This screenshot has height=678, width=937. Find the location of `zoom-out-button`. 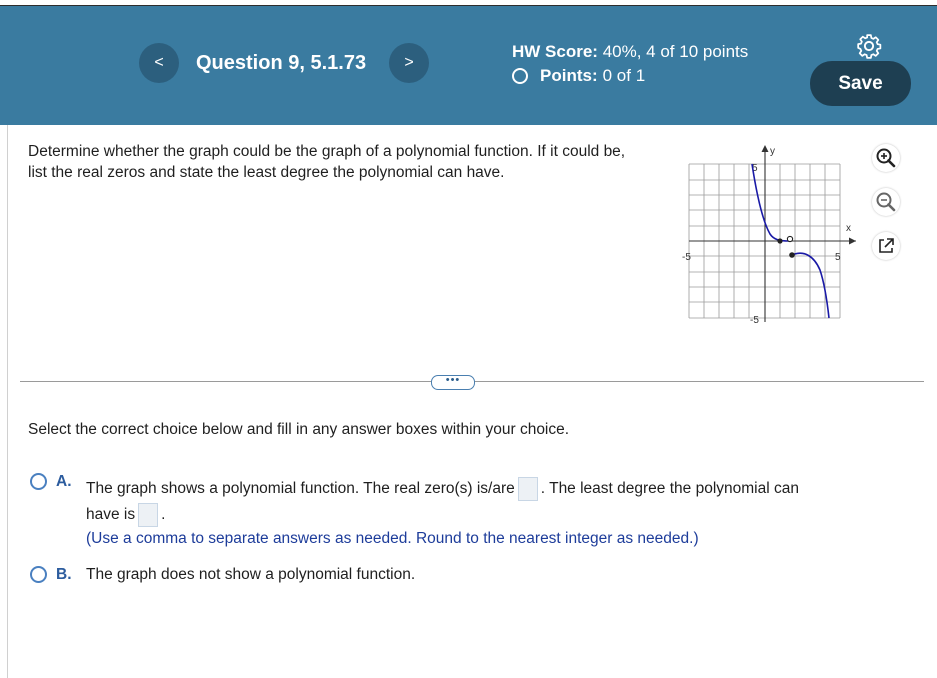

zoom-out-button is located at coordinates (886, 202).